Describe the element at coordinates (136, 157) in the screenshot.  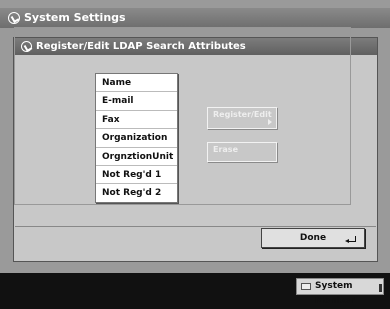
I see `list-item-organization-unit: OrgnztionUnit` at that location.